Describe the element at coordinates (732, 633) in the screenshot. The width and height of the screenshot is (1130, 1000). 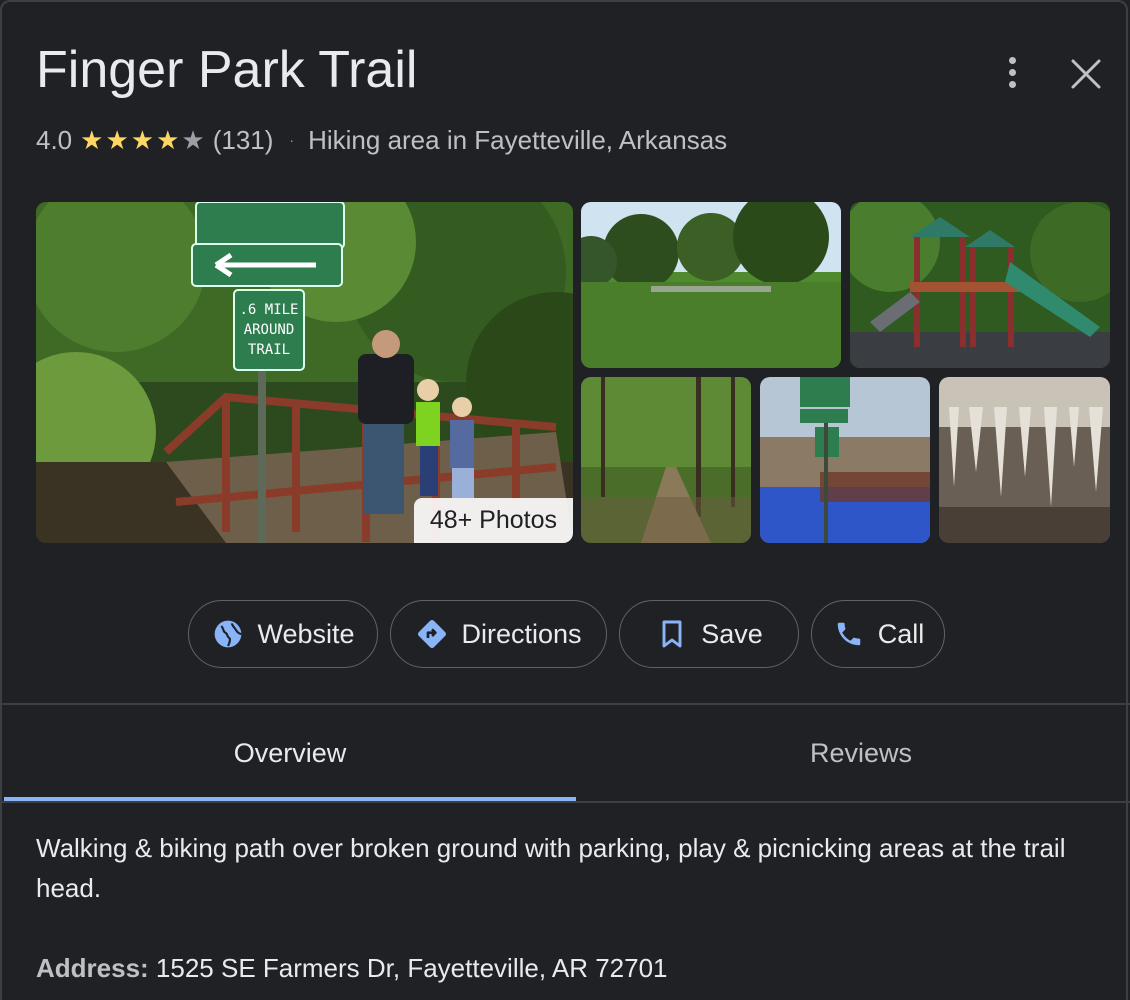
I see `save-label: Save` at that location.